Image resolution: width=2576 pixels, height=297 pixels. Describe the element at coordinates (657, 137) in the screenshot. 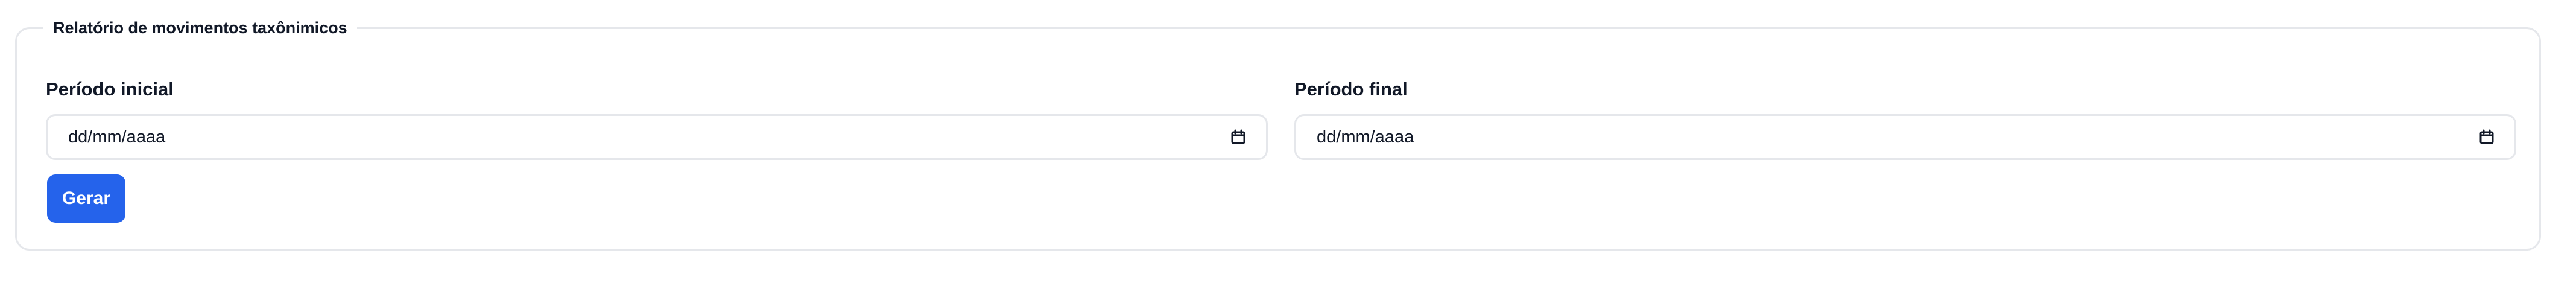

I see `start-period-input: dd/mm/aaaa` at that location.